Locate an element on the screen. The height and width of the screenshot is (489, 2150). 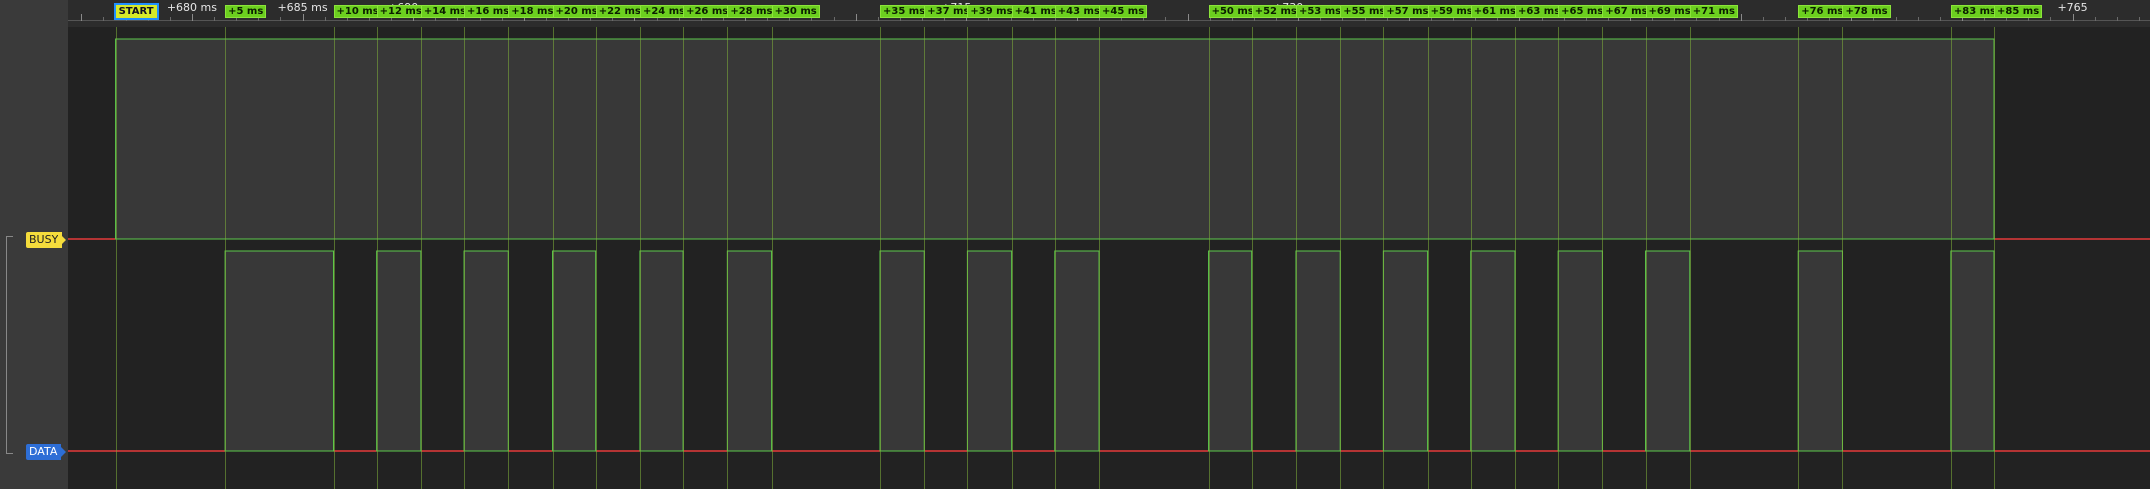
channel-label-data: DATA is located at coordinates (44, 452).